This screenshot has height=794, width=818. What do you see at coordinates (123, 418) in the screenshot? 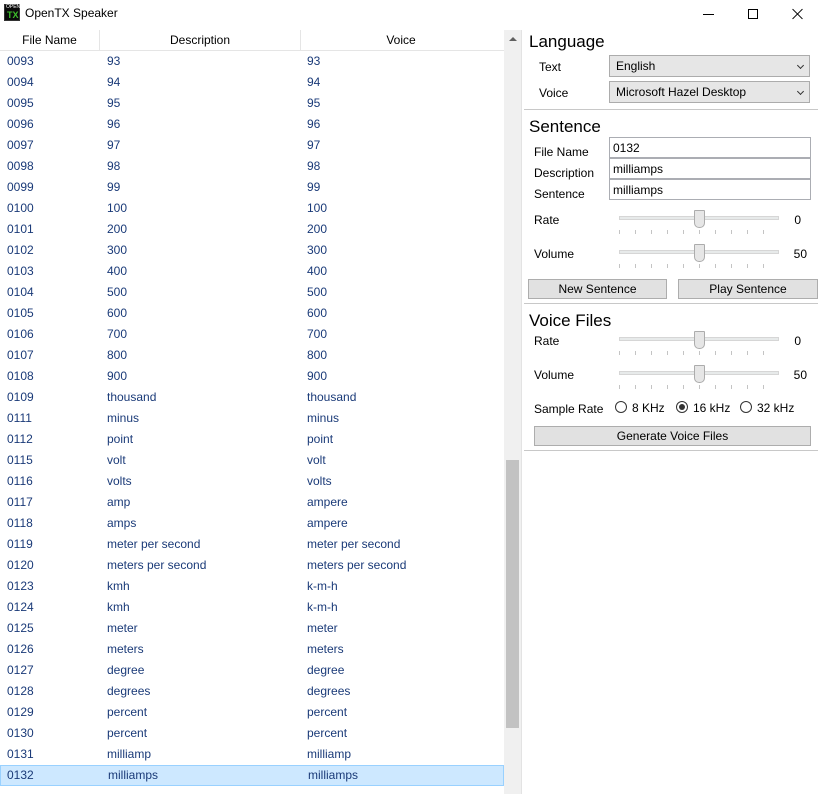
I see `cell-description: minus` at bounding box center [123, 418].